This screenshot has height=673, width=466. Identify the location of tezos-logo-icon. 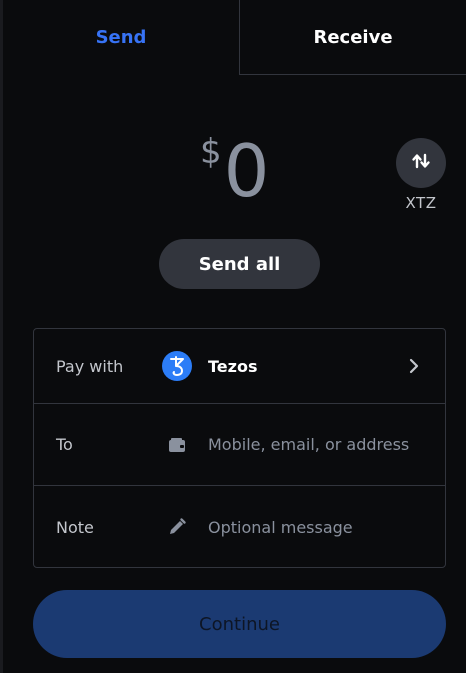
(177, 366).